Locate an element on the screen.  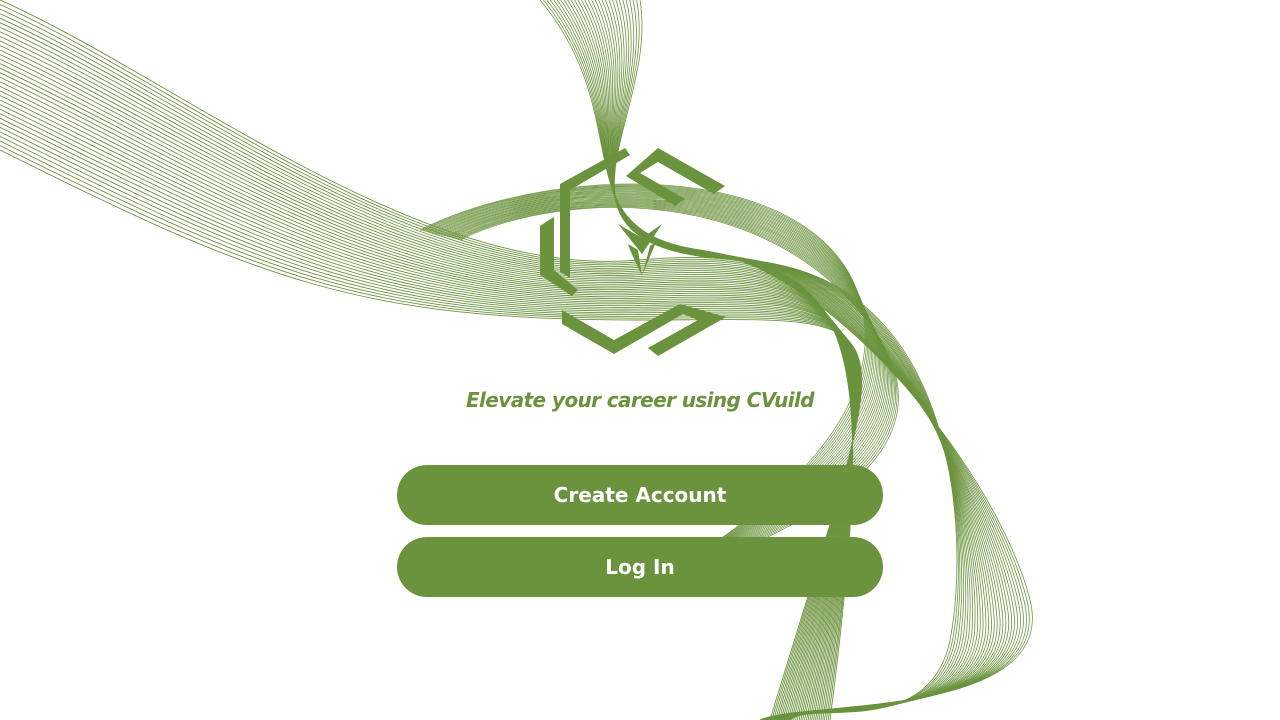
tagline-brand: CVuild is located at coordinates (780, 400).